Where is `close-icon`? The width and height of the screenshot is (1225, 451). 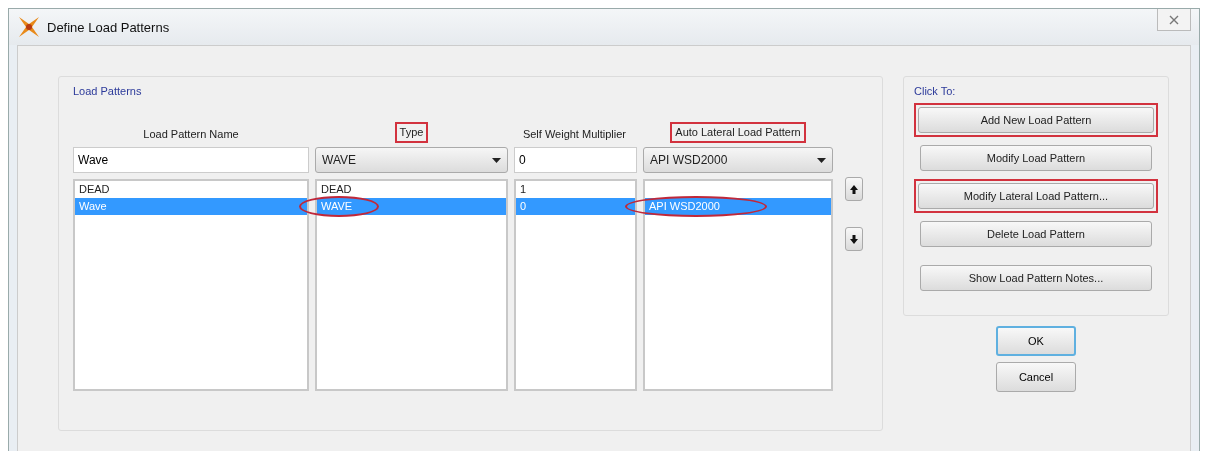 close-icon is located at coordinates (1174, 19).